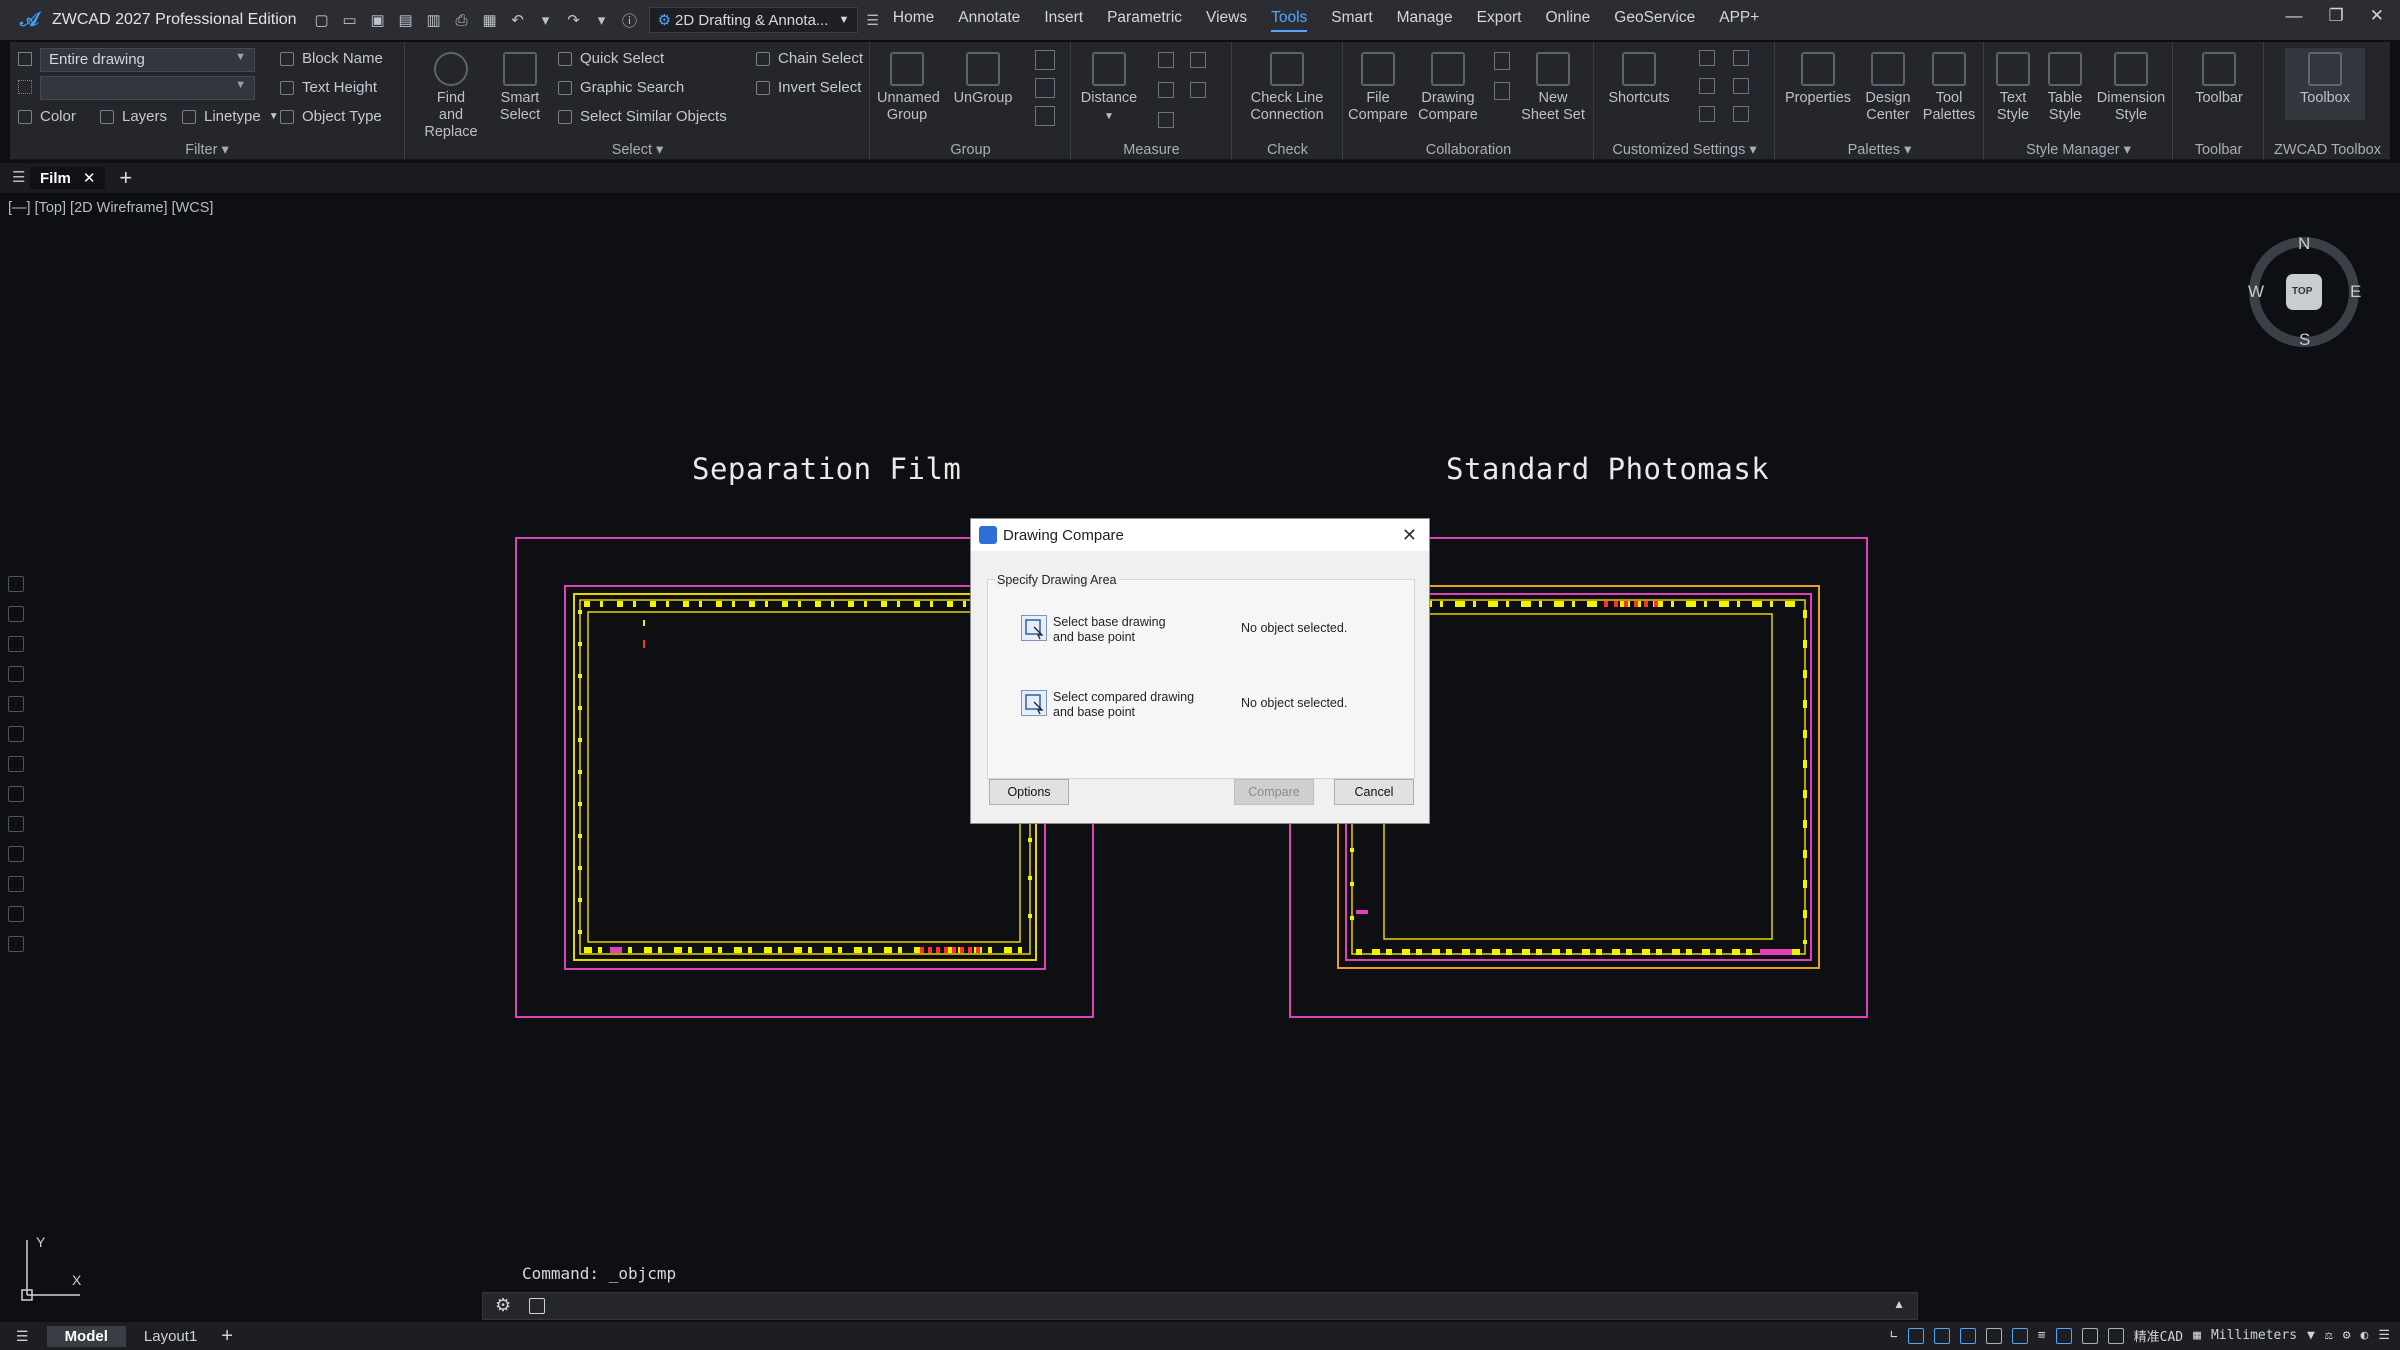  What do you see at coordinates (2329, 1335) in the screenshot?
I see `annotation-scale-icon: ⚖` at bounding box center [2329, 1335].